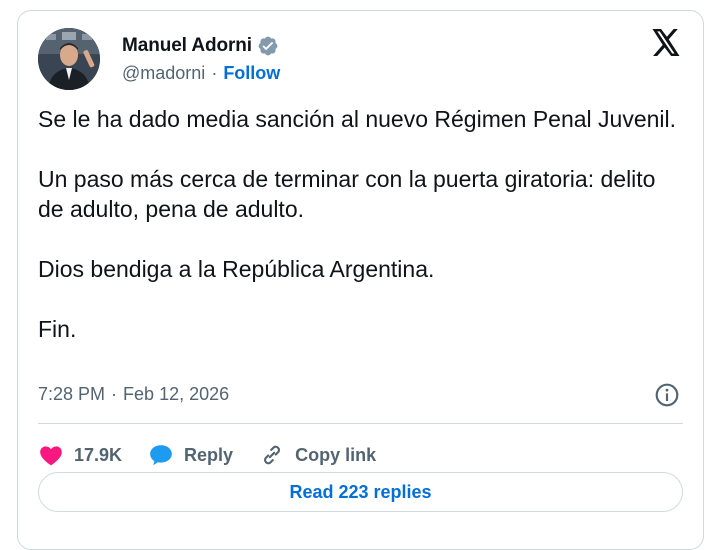 The image size is (724, 550). I want to click on verified-badge-icon, so click(268, 46).